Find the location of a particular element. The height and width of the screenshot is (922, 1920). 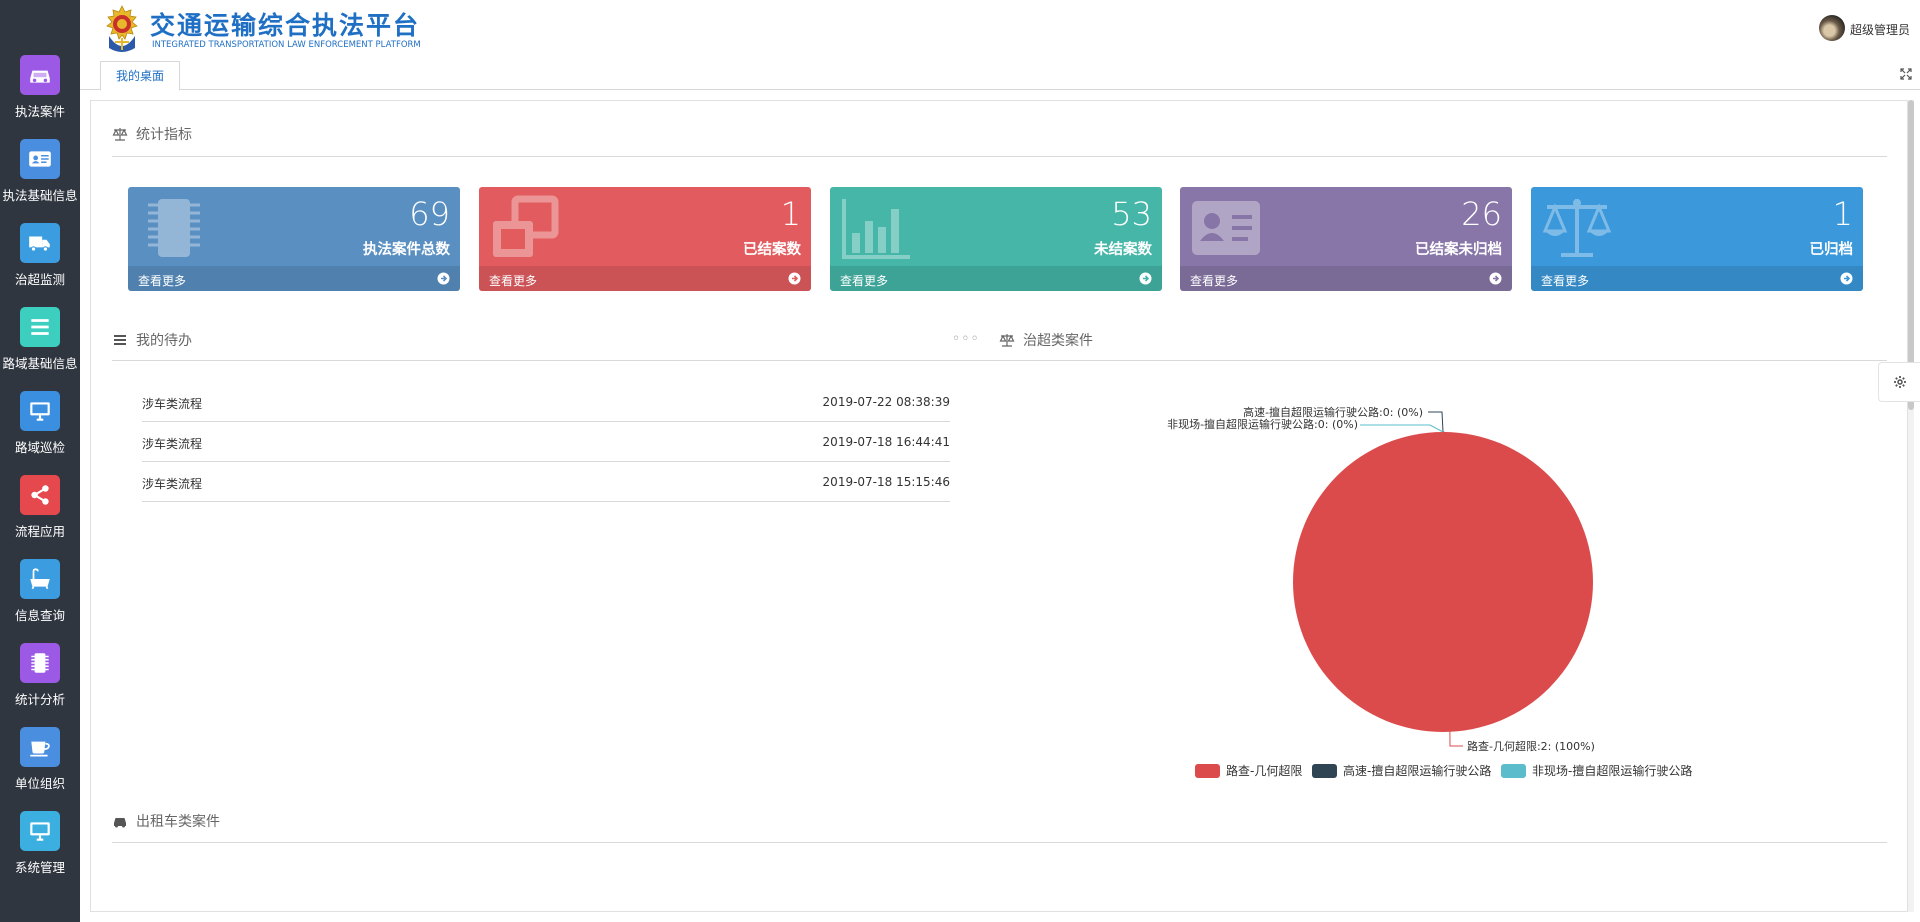

sidebar-item: 路域基础信息 is located at coordinates (40, 349).